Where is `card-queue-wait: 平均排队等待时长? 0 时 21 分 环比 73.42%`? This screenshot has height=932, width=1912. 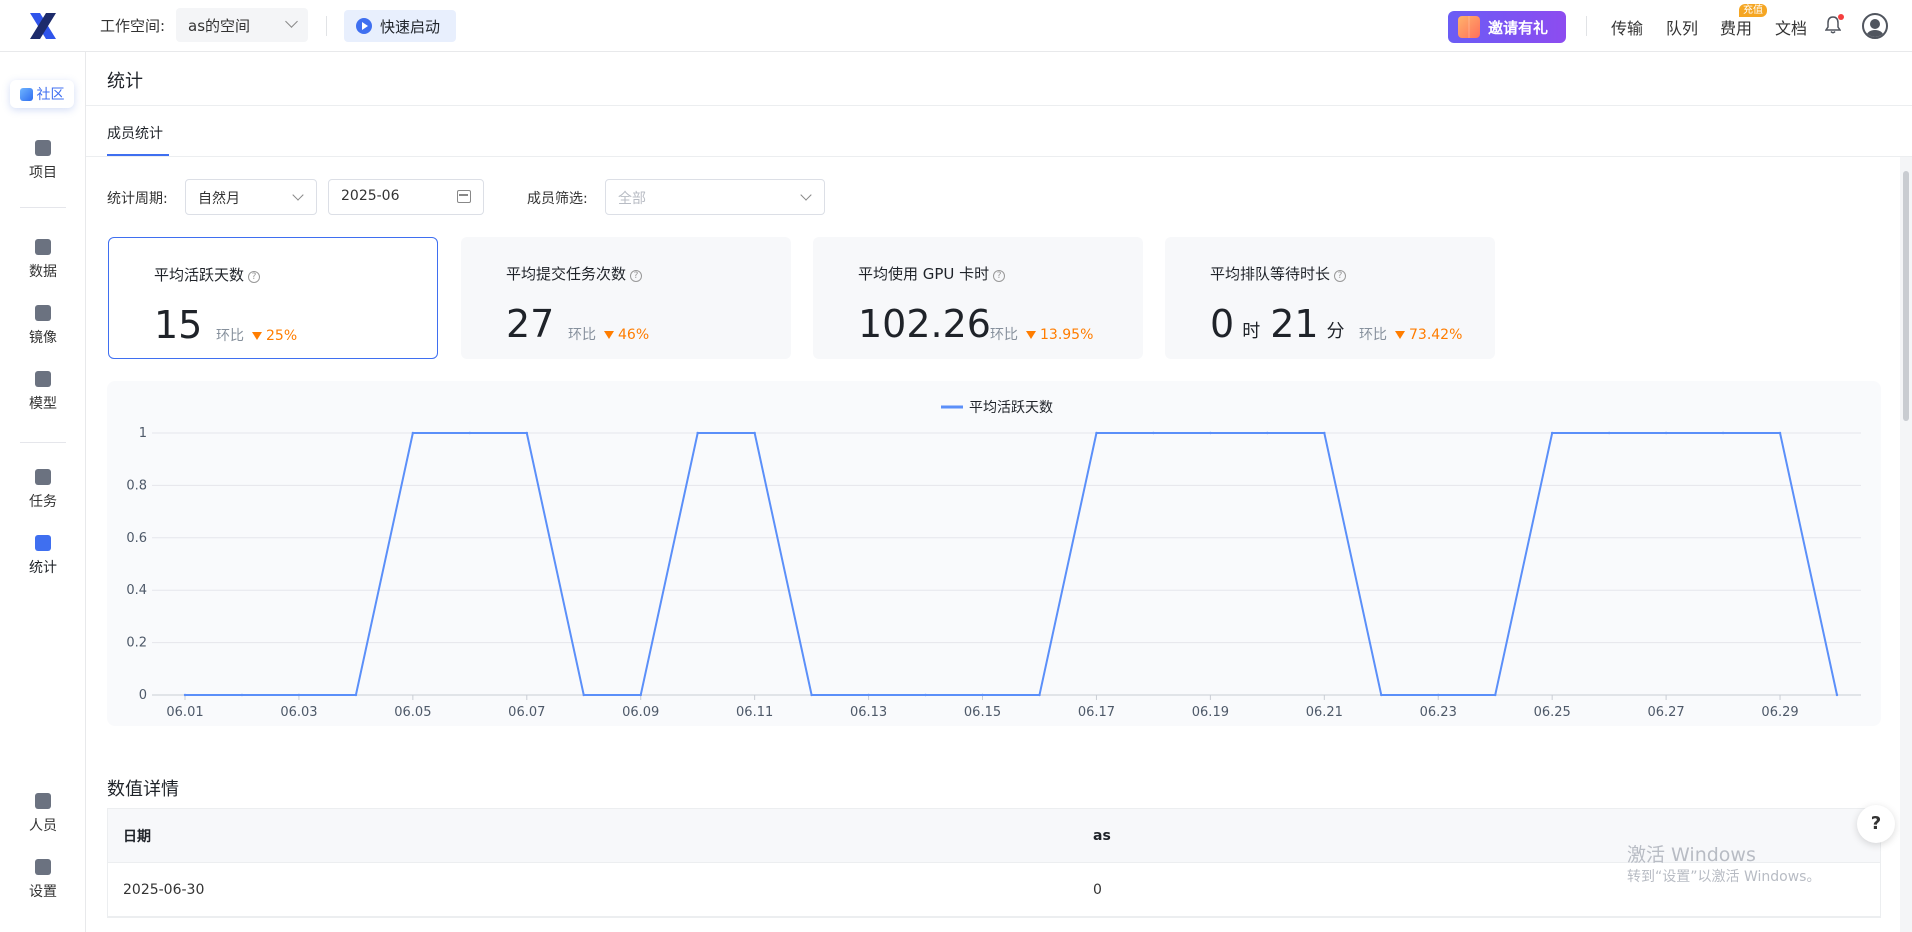 card-queue-wait: 平均排队等待时长? 0 时 21 分 环比 73.42% is located at coordinates (1330, 298).